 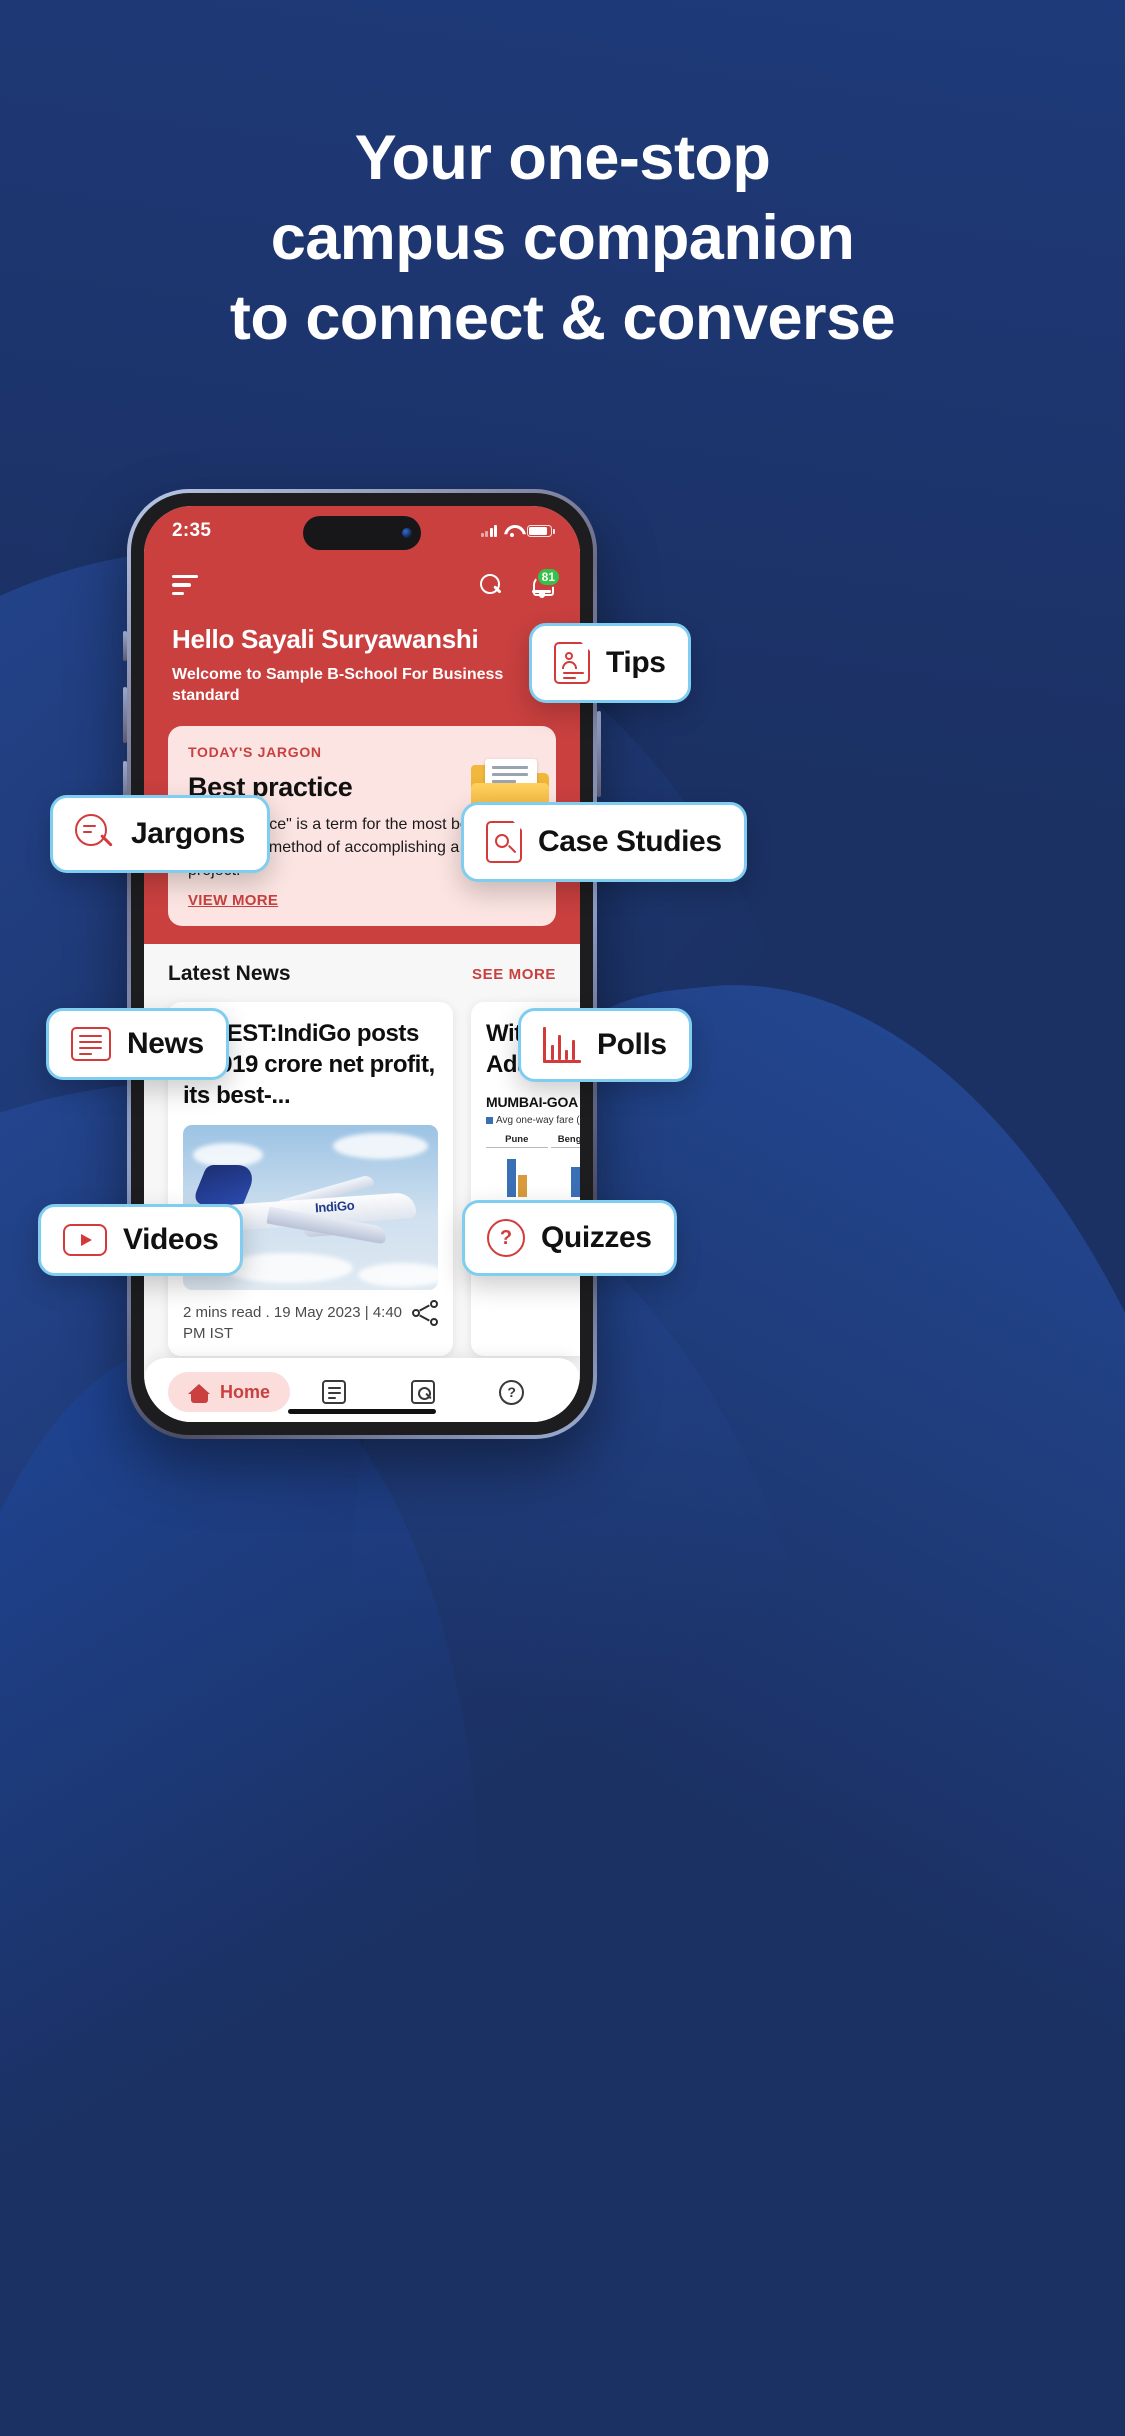 I want to click on news-card-footer: 2 mins read . 19 May 2023 | 4:40 PM IST, so click(x=310, y=1317).